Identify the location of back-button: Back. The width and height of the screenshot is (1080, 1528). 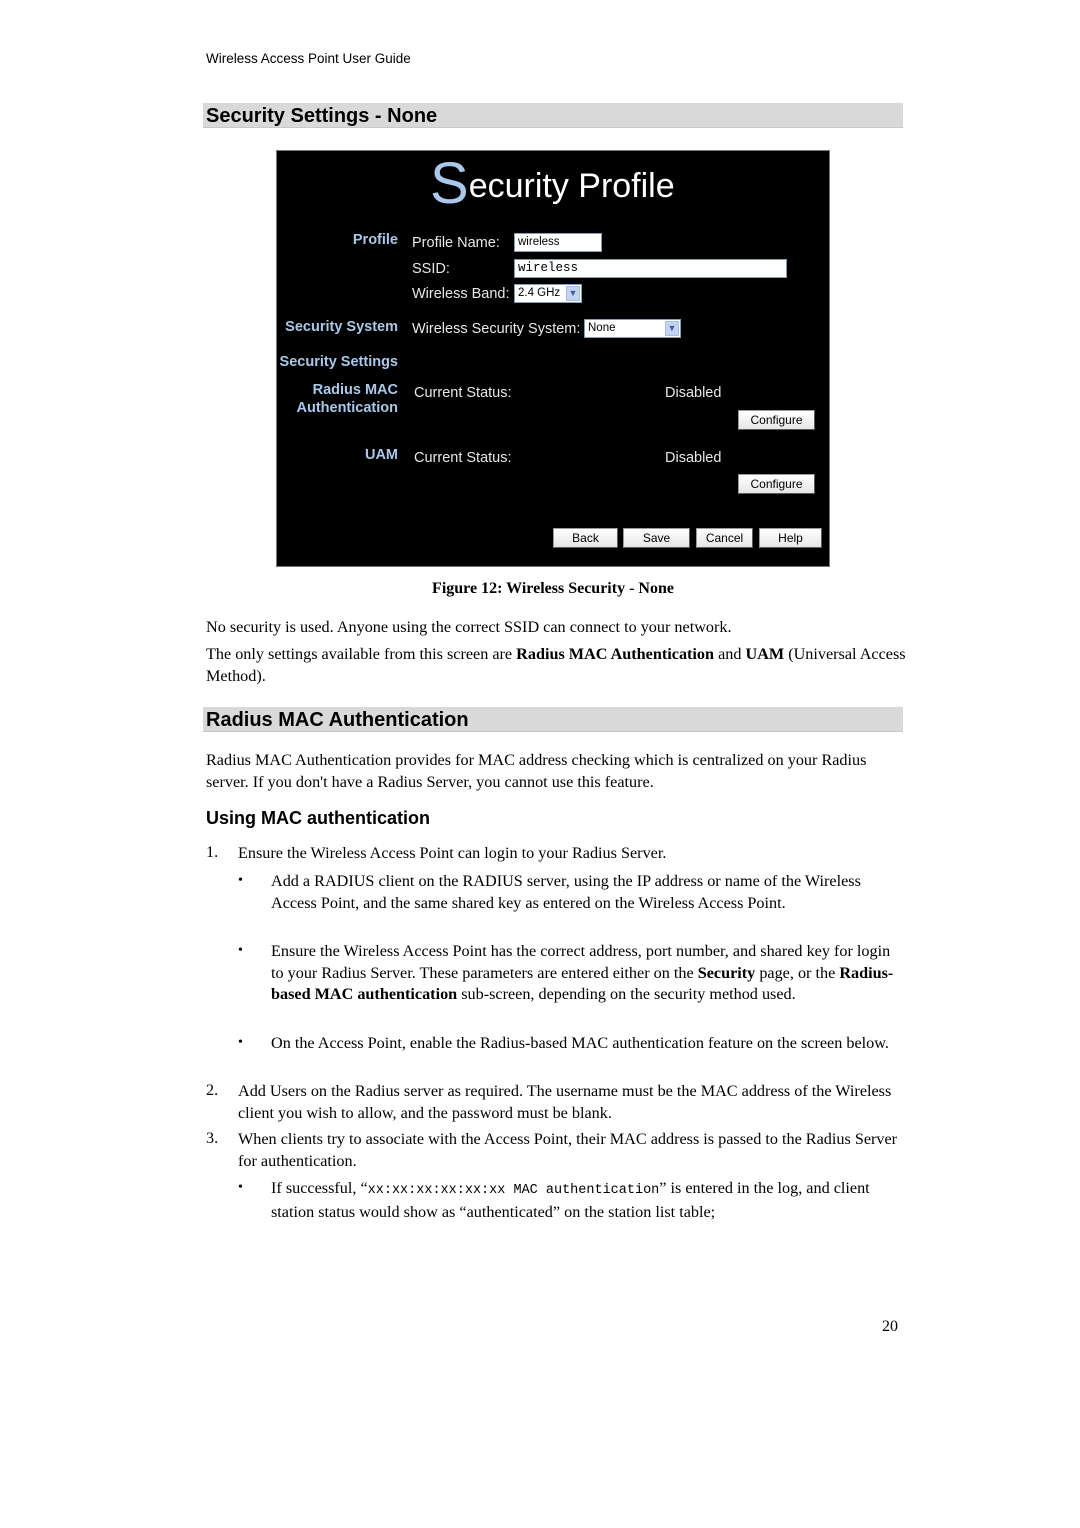
(585, 538).